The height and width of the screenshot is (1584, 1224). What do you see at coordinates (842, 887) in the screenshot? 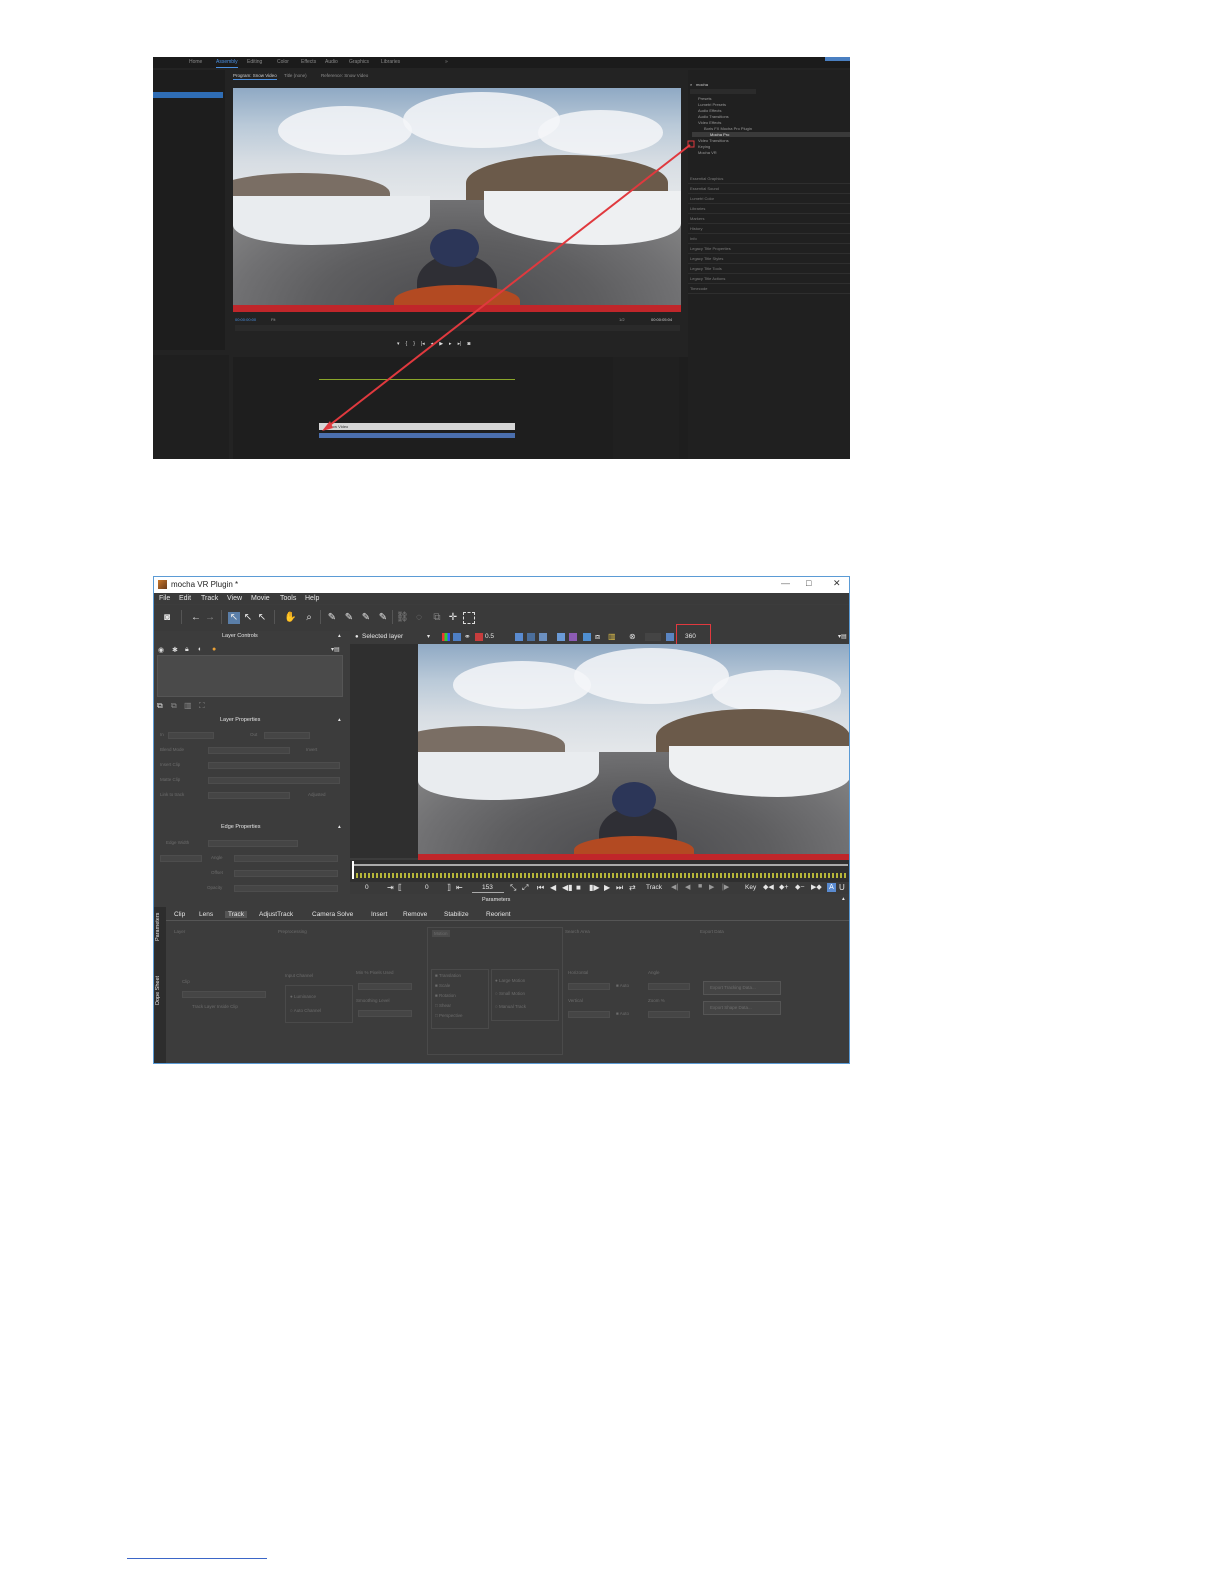
I see `magnet-key-icon: U` at bounding box center [842, 887].